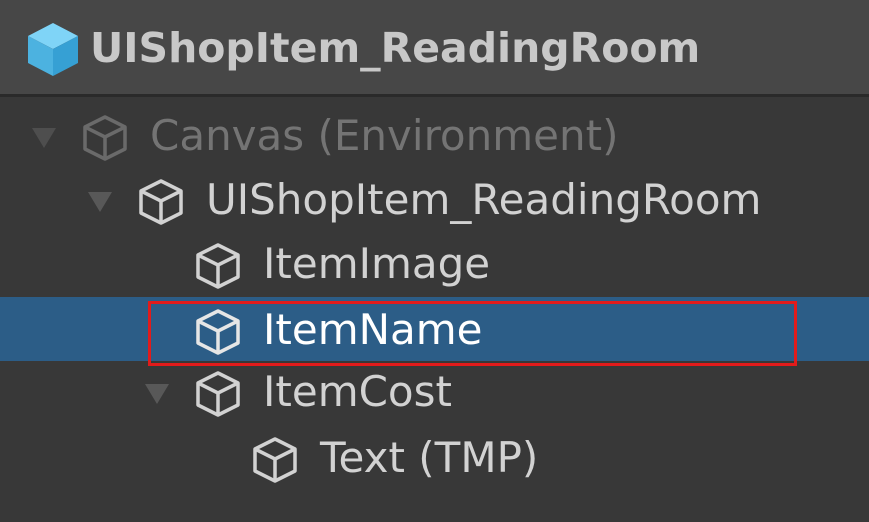  I want to click on tree-item-itemimage: ItemImage, so click(434, 263).